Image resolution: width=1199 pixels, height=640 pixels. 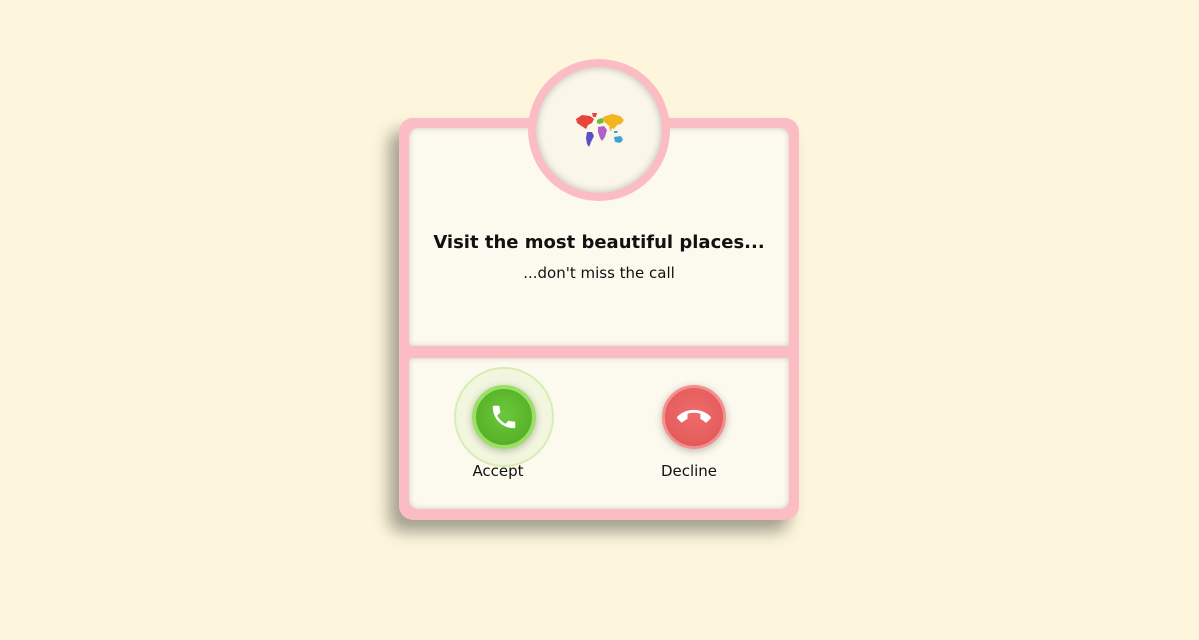 I want to click on avatar-inner, so click(x=599, y=130).